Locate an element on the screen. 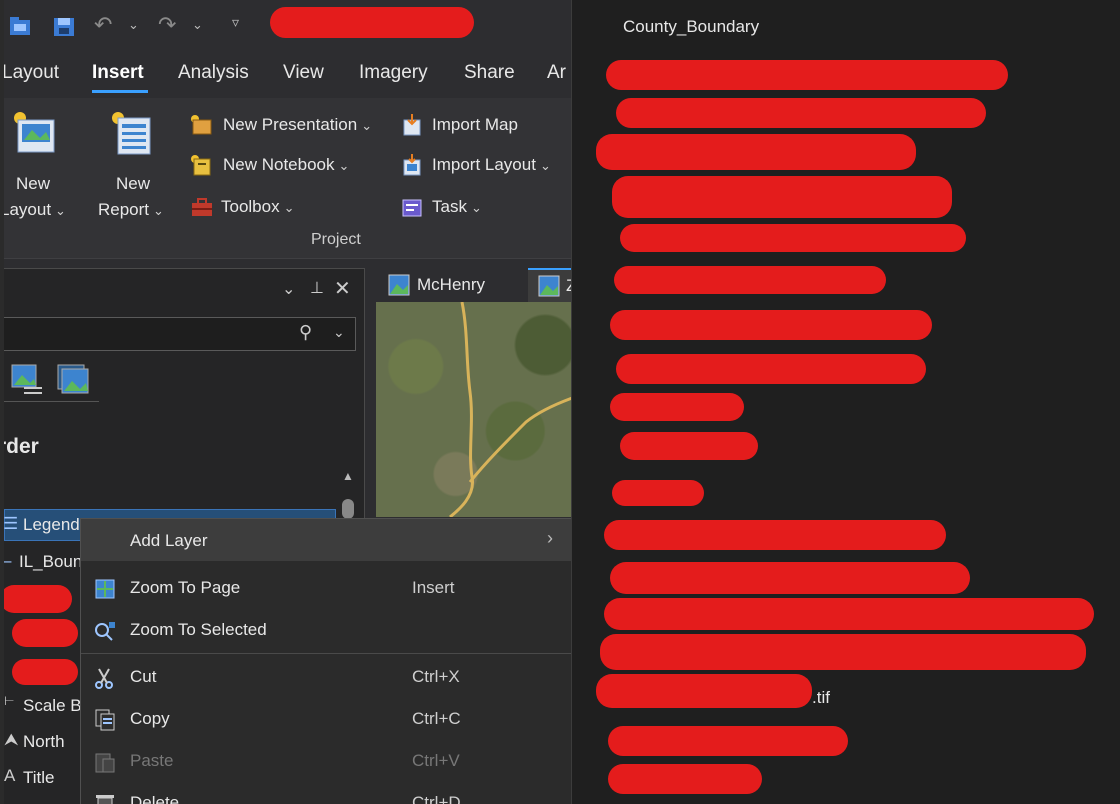  layer-item-county-boundary: County_Boundary is located at coordinates (691, 27).